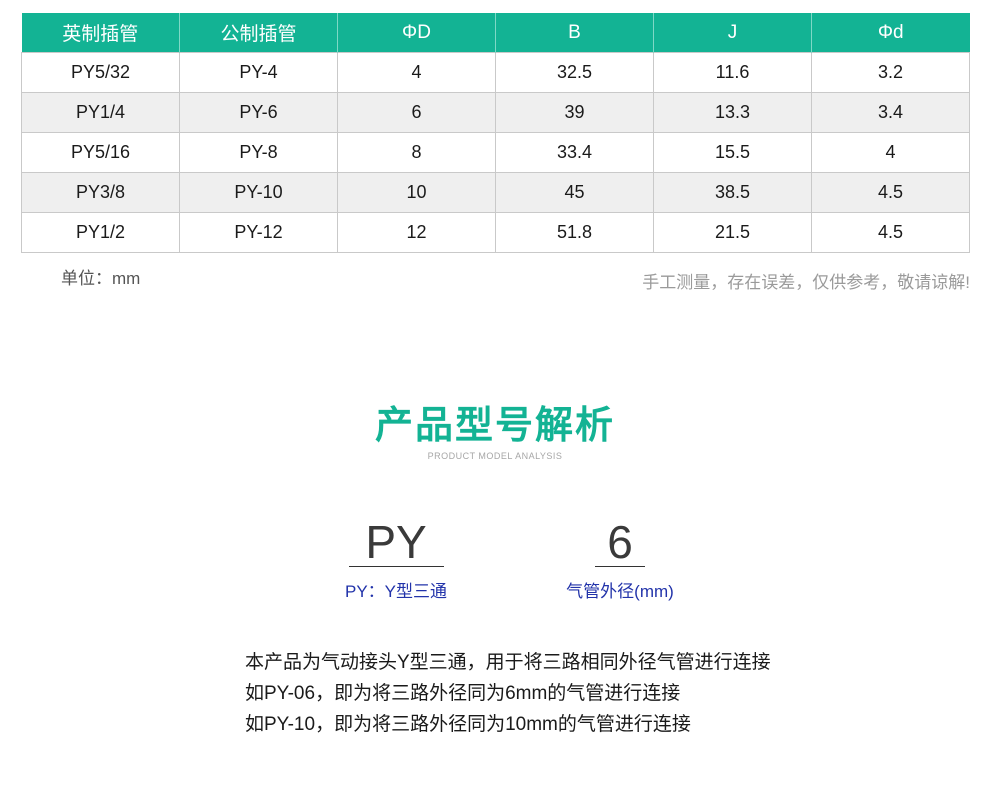  I want to click on table-cell: 12, so click(416, 232).